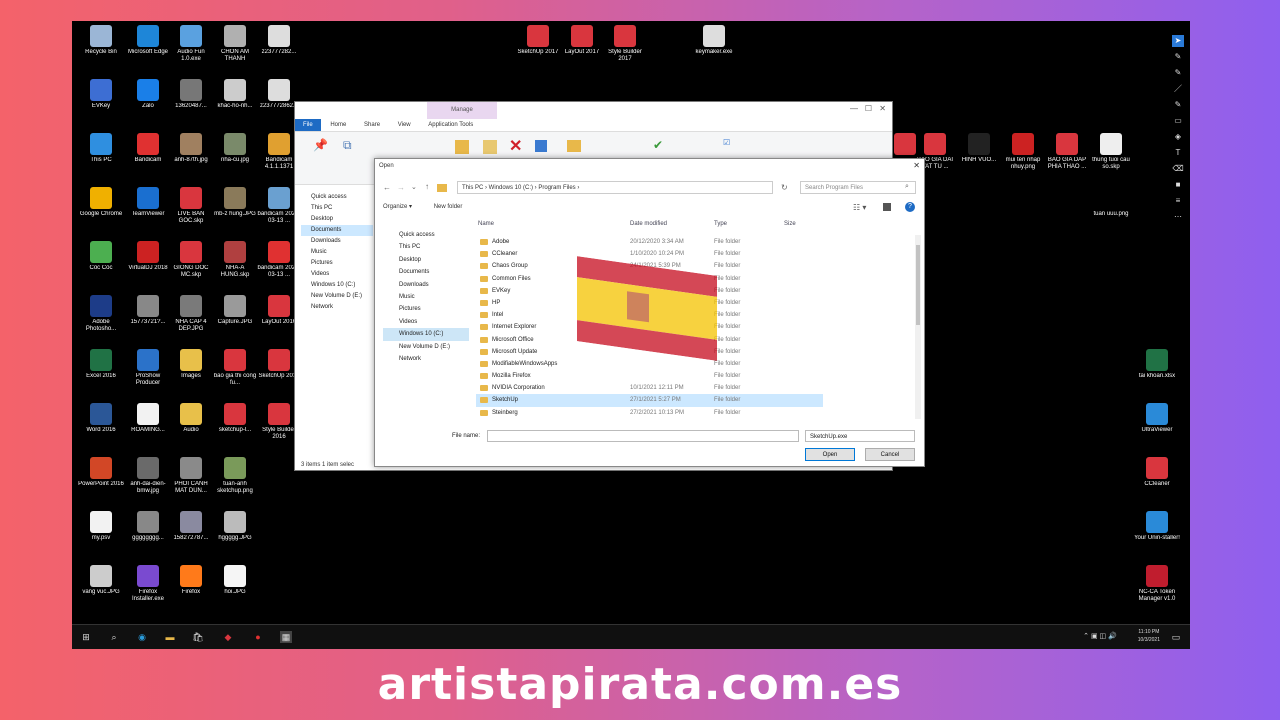  I want to click on file-row: SketchUp 27/1/2021 5:27 PM File folder, so click(649, 400).